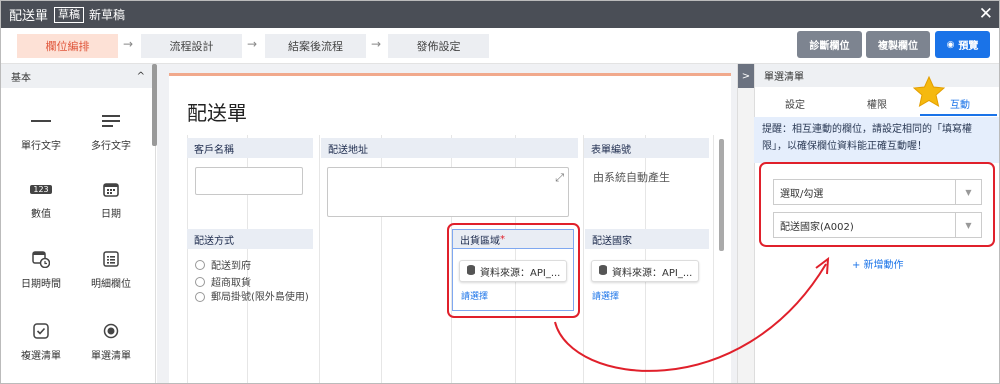  I want to click on radio-label: 郵局掛號(限外島使用), so click(260, 297).